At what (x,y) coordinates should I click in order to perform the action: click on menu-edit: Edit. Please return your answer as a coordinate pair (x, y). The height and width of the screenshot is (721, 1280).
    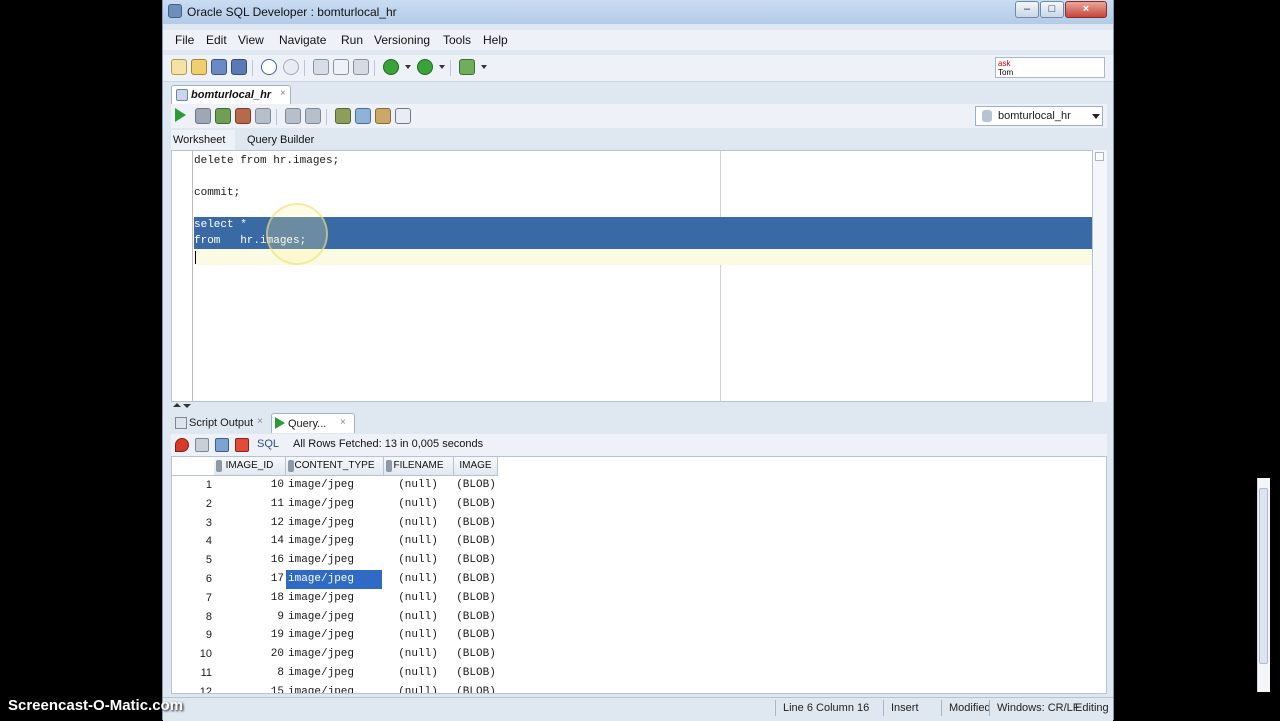
    Looking at the image, I should click on (216, 40).